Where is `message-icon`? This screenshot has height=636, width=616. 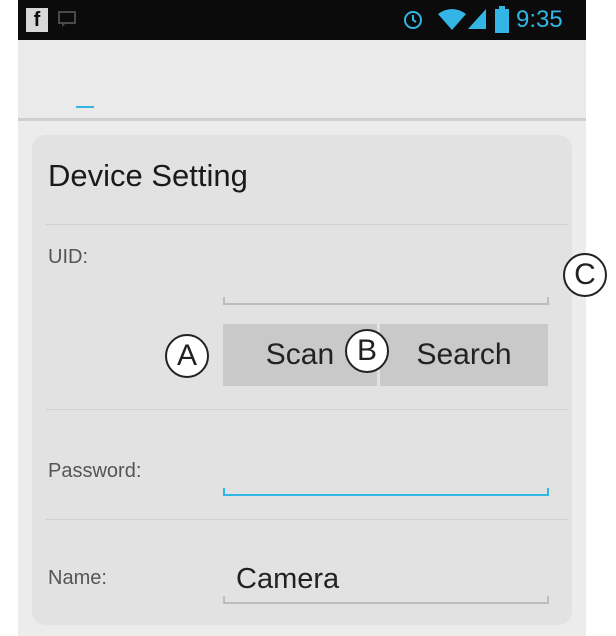
message-icon is located at coordinates (67, 19).